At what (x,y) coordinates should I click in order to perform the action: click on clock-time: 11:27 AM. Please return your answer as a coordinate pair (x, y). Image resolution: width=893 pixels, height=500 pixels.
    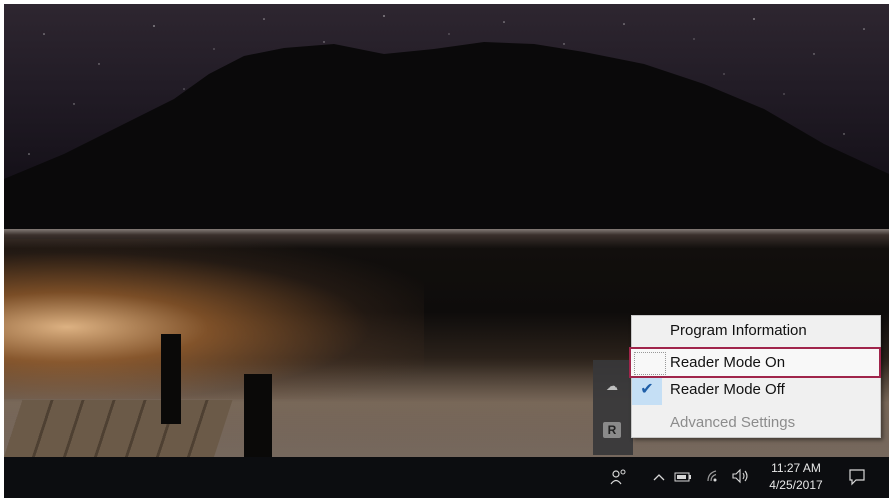
    Looking at the image, I should click on (796, 468).